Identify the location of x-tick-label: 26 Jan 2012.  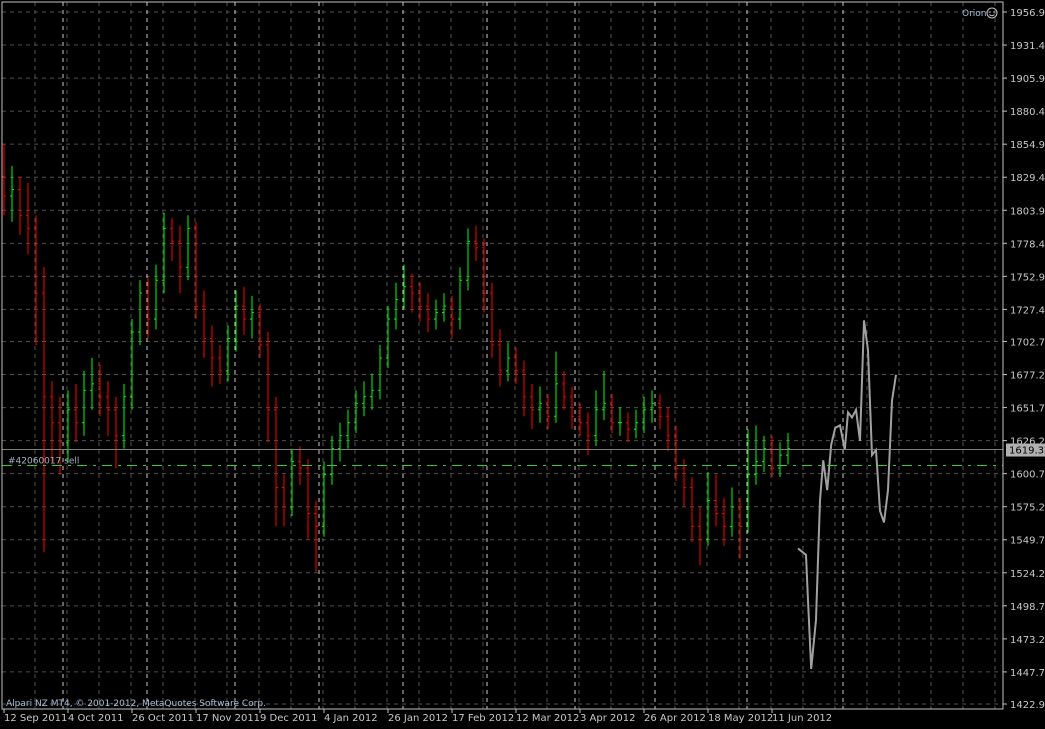
(418, 718).